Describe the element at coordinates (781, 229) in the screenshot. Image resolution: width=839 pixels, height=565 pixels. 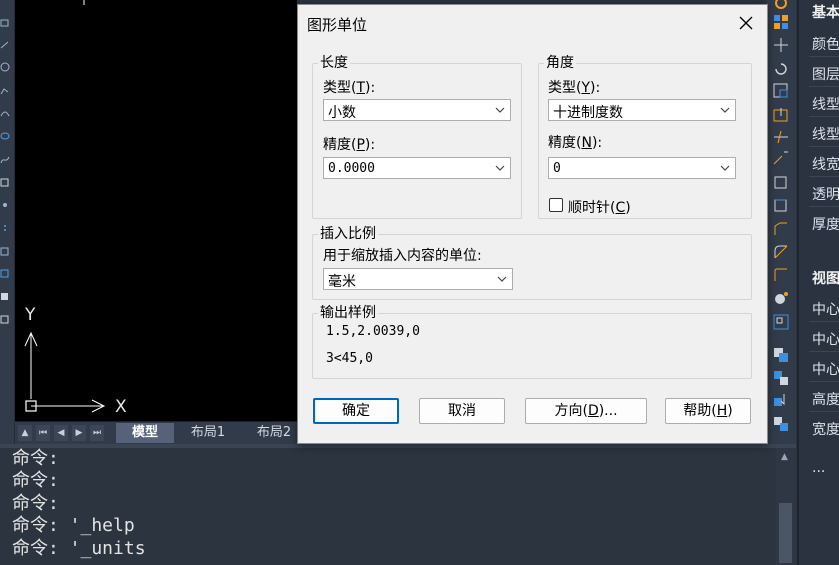
I see `chamfer-icon` at that location.